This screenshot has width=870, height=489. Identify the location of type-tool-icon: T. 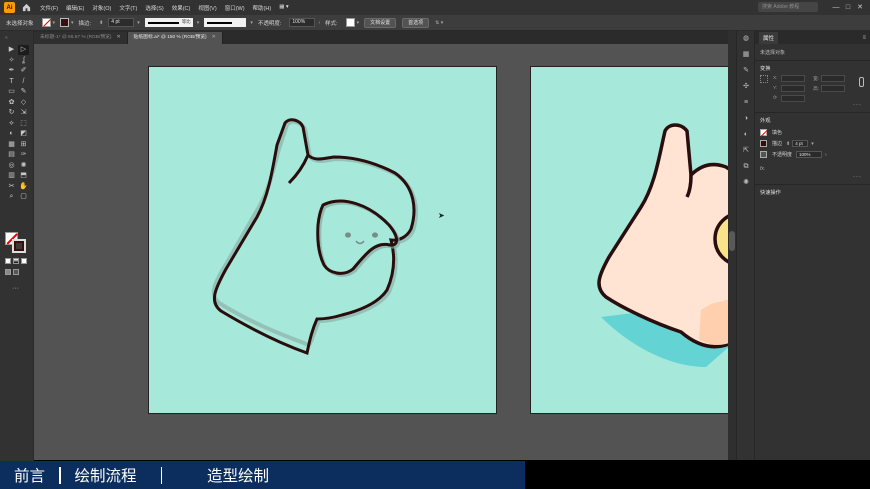
(11, 82).